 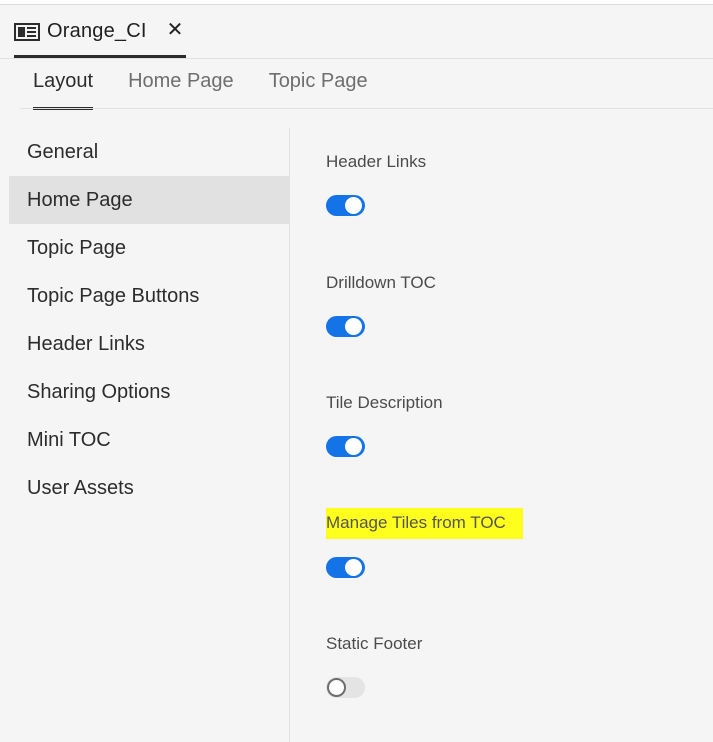 I want to click on setting-label-highlighted: Manage Tiles from TOC, so click(x=424, y=523).